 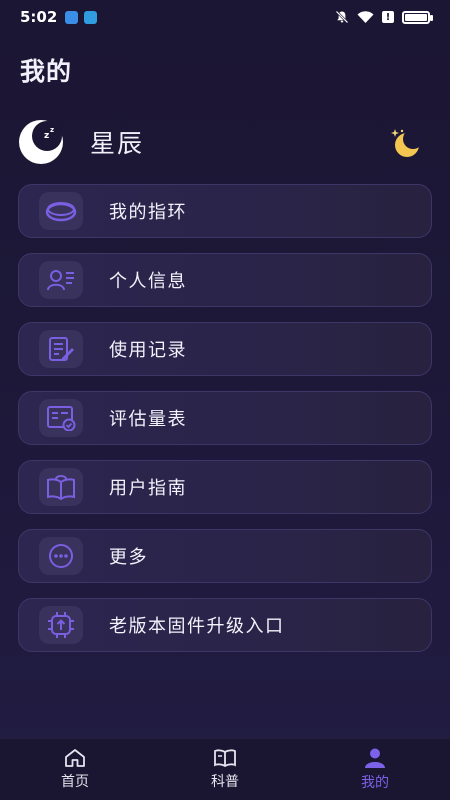 I want to click on home-icon, so click(x=75, y=758).